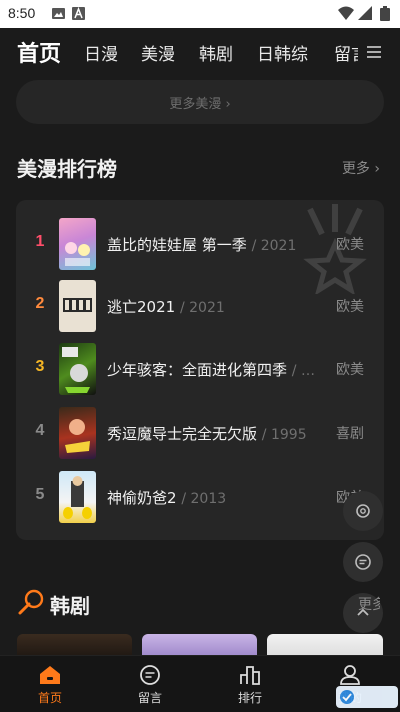 The image size is (400, 712). I want to click on rank-number: 5, so click(40, 494).